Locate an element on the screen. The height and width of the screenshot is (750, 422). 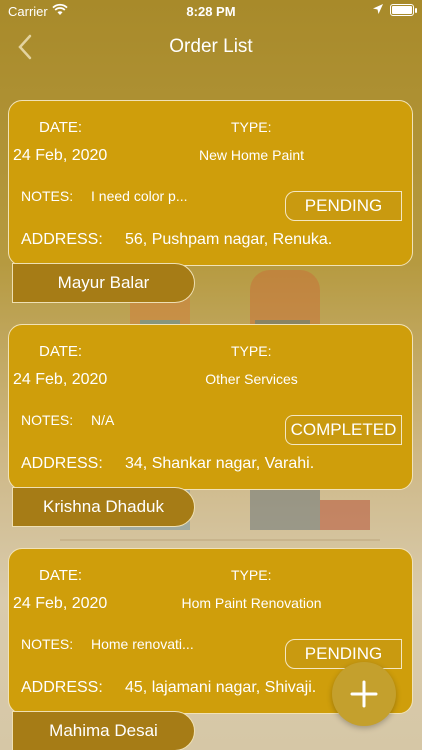
plus-icon is located at coordinates (364, 694).